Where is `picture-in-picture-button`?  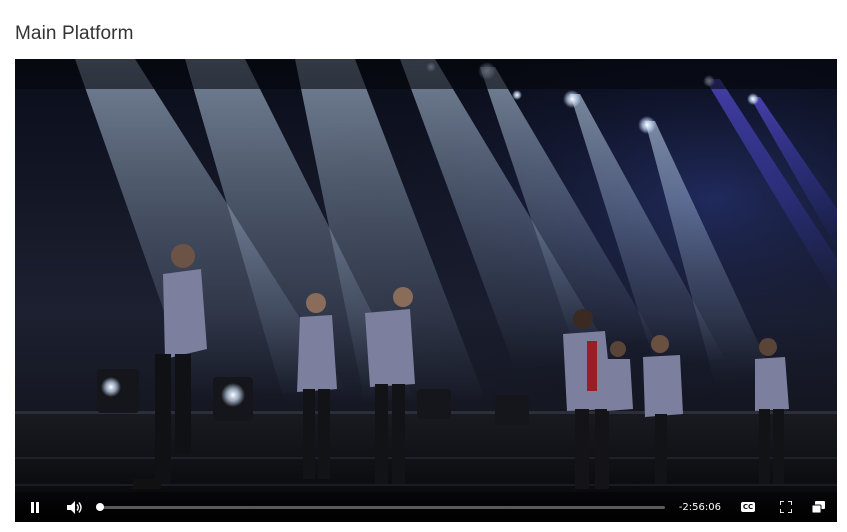 picture-in-picture-button is located at coordinates (818, 507).